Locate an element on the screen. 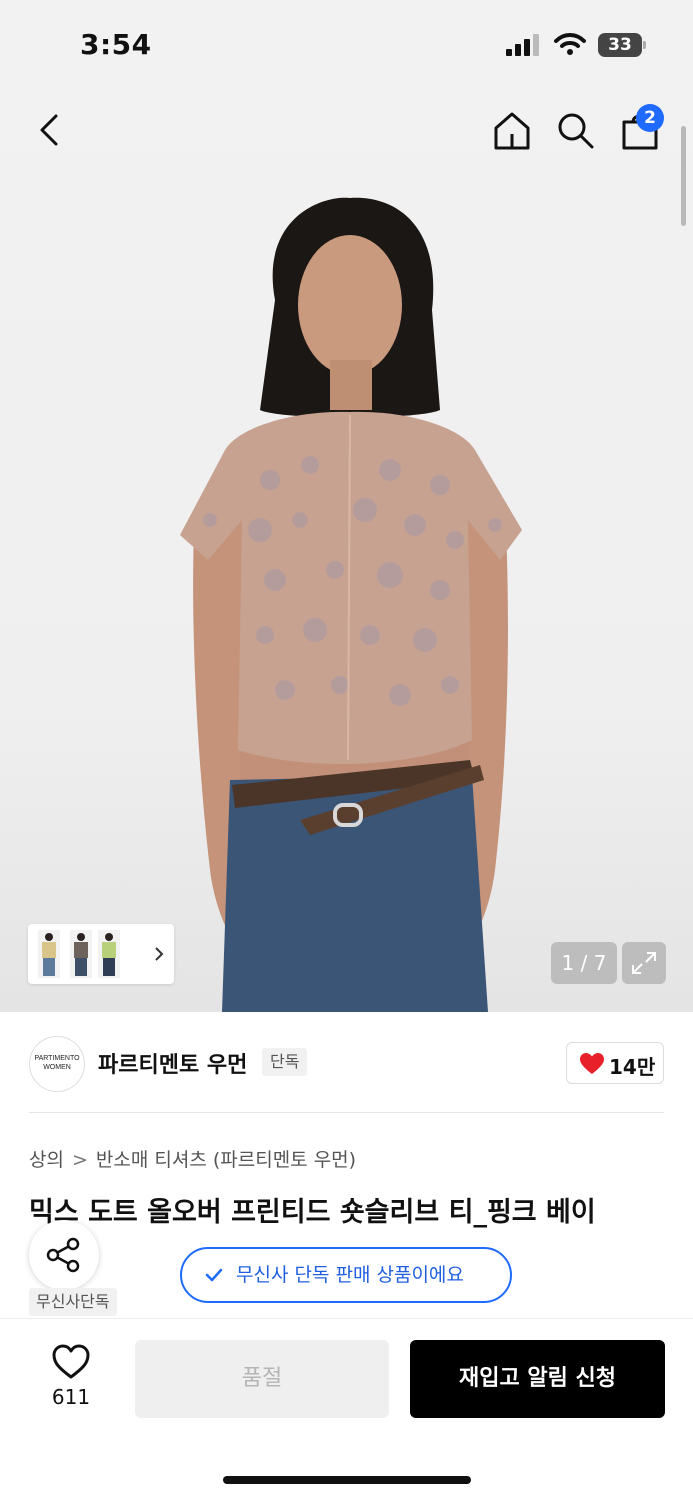 The width and height of the screenshot is (693, 1500). battery-icon: 33 is located at coordinates (622, 45).